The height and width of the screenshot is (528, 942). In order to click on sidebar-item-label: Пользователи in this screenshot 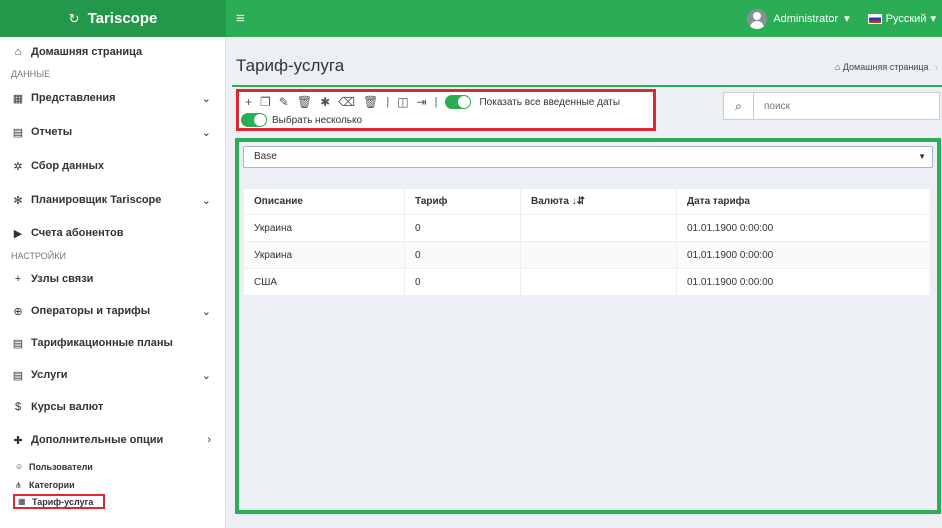, I will do `click(61, 466)`.